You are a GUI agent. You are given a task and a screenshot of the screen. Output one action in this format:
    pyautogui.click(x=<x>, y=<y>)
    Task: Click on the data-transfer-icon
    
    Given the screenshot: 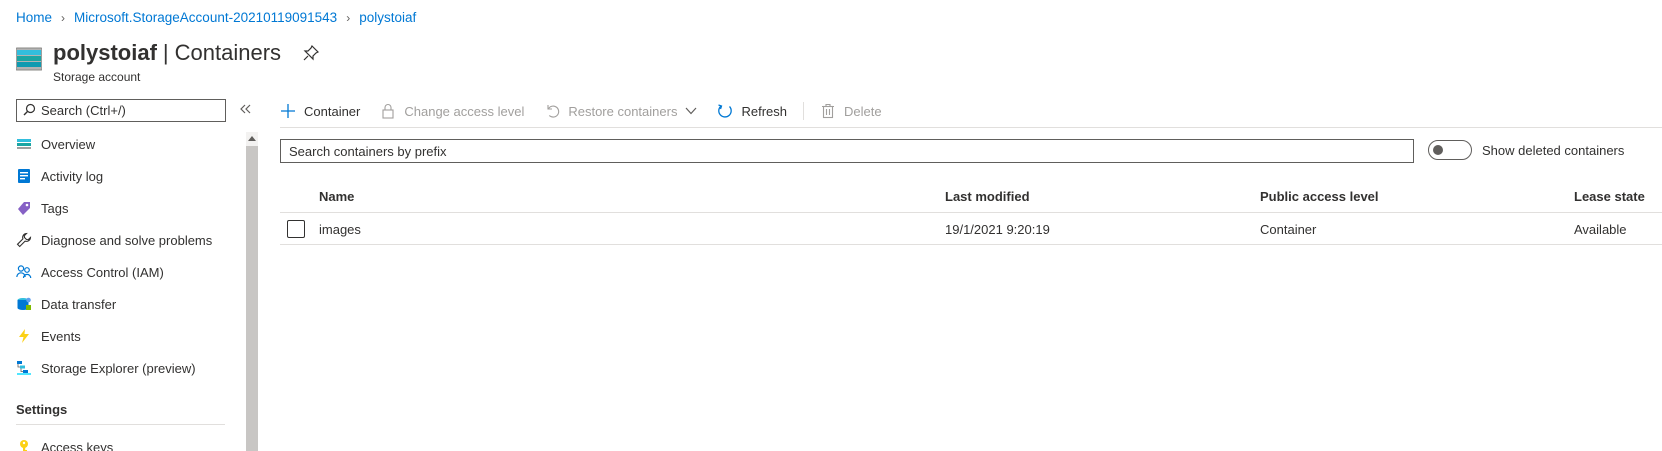 What is the action you would take?
    pyautogui.click(x=24, y=304)
    